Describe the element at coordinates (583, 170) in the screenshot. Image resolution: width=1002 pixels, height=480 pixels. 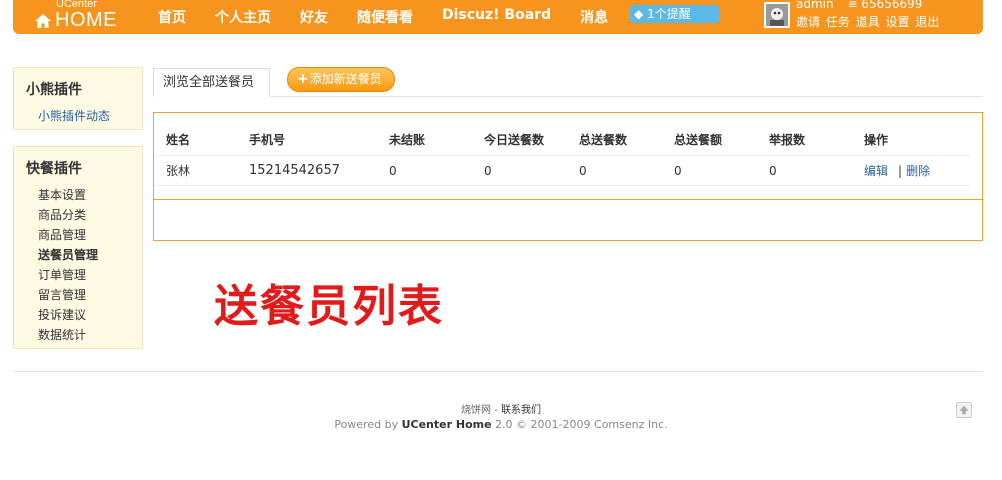
I see `cell-total: 0` at that location.